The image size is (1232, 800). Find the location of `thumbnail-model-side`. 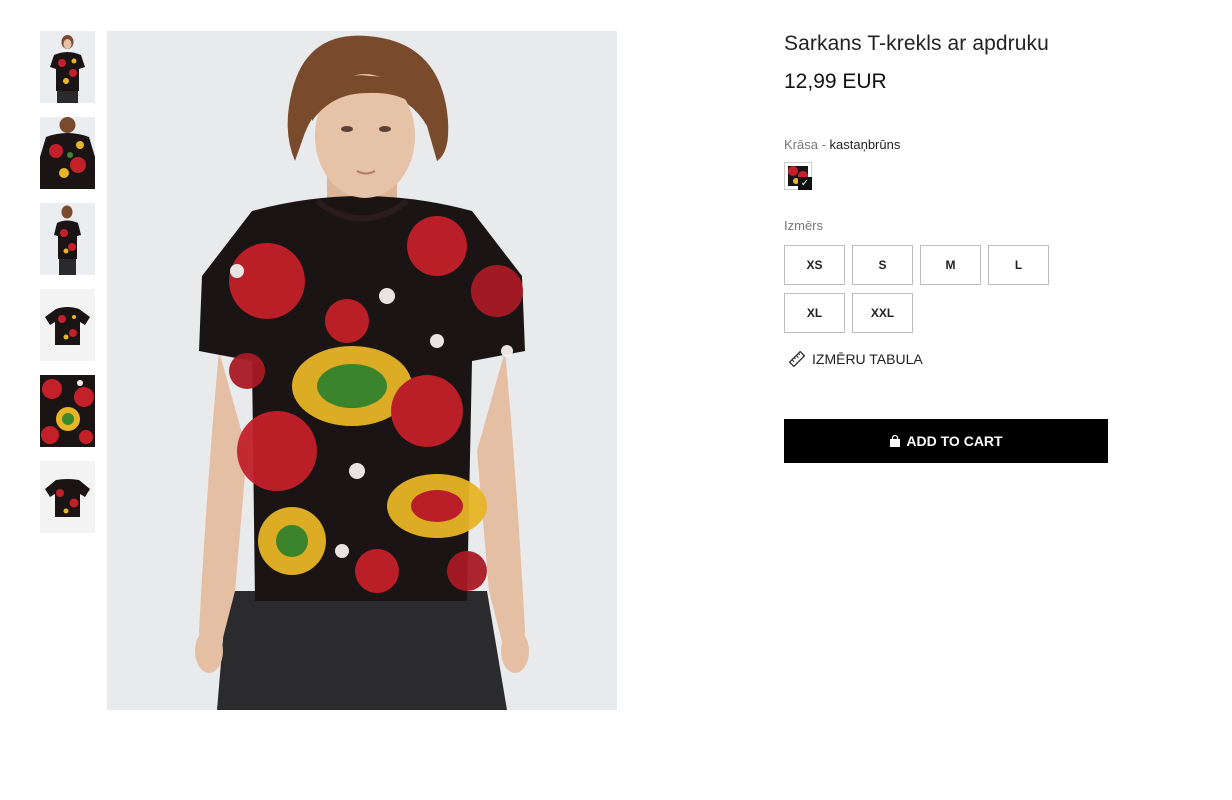

thumbnail-model-side is located at coordinates (67, 239).